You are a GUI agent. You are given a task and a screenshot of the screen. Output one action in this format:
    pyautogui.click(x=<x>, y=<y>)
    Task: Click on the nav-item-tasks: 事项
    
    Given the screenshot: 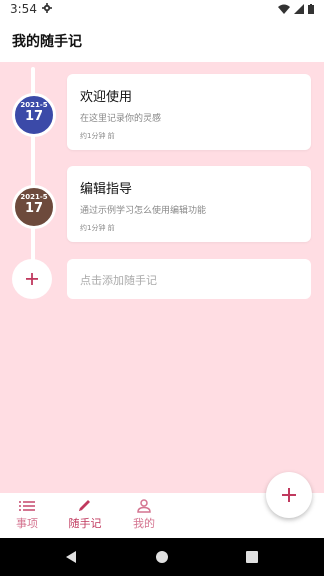 What is the action you would take?
    pyautogui.click(x=27, y=515)
    